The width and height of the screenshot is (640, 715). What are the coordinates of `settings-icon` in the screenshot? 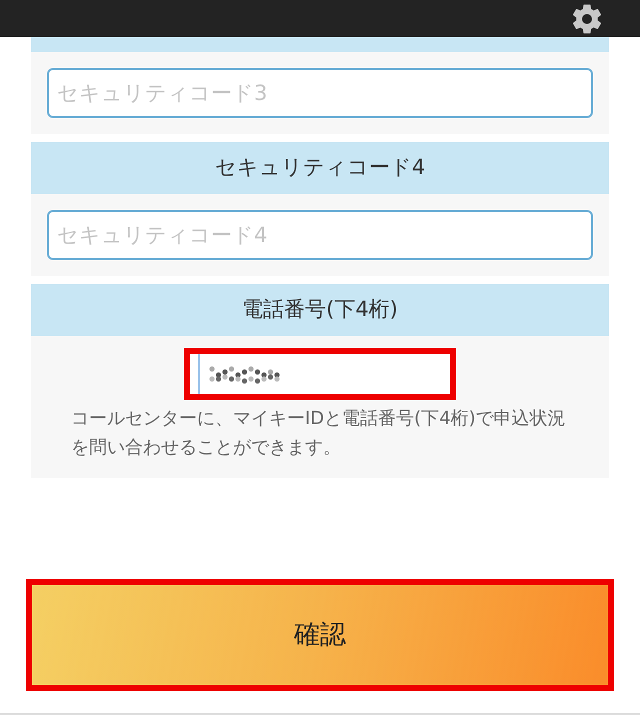 It's located at (587, 18).